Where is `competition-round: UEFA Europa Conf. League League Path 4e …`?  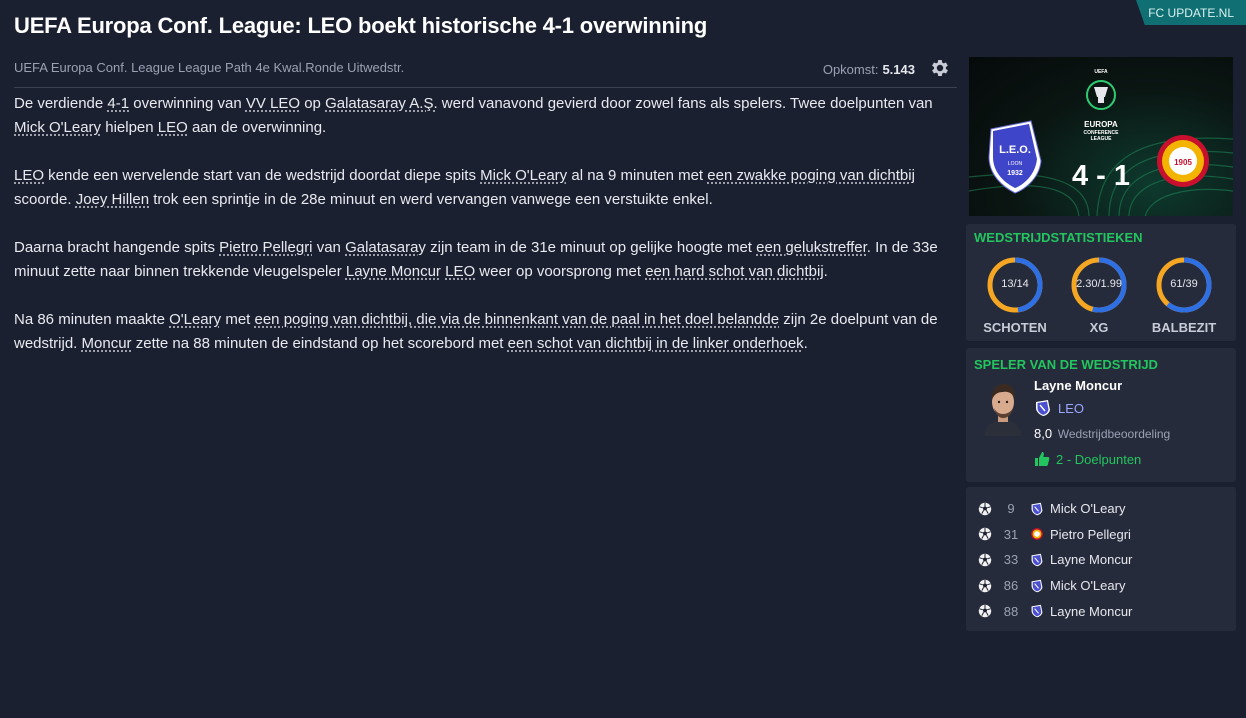
competition-round: UEFA Europa Conf. League League Path 4e … is located at coordinates (209, 67).